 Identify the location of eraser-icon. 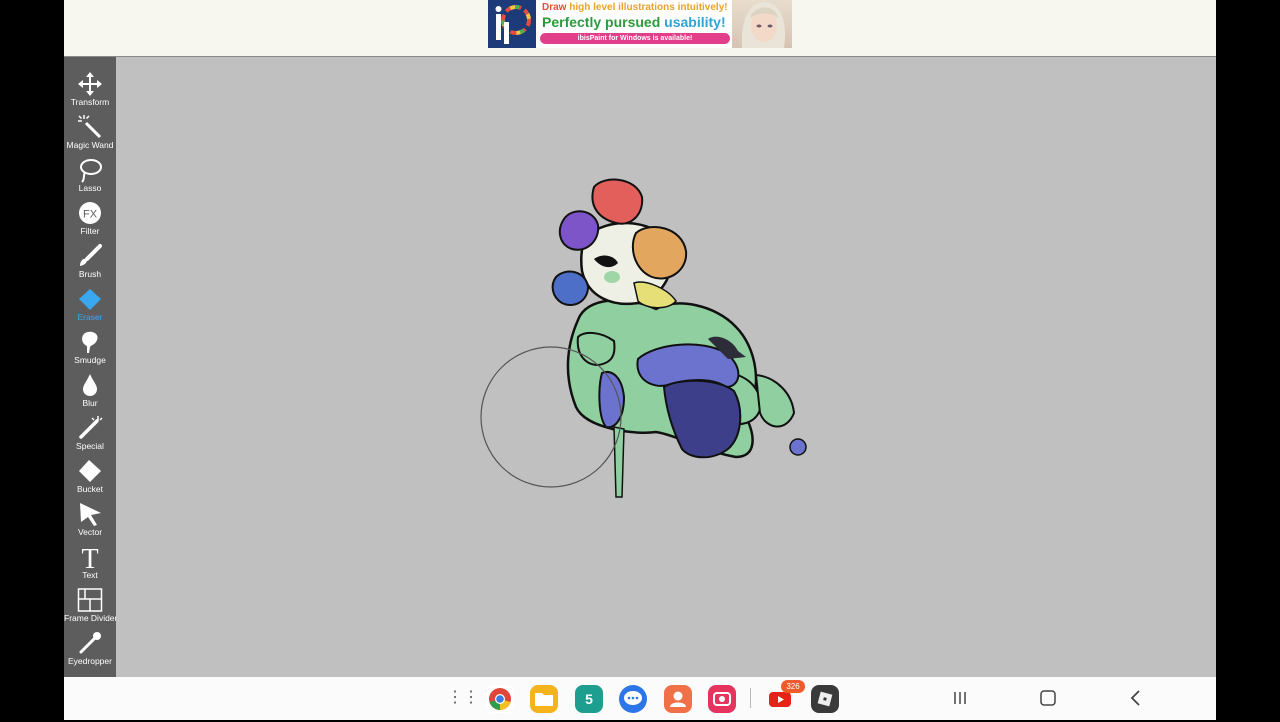
(90, 299).